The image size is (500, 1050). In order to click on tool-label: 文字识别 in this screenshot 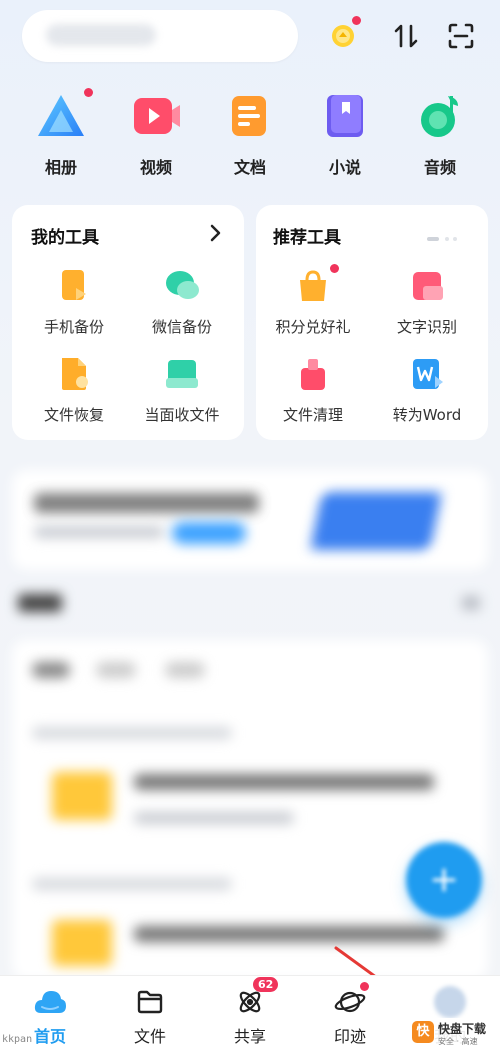, I will do `click(426, 327)`.